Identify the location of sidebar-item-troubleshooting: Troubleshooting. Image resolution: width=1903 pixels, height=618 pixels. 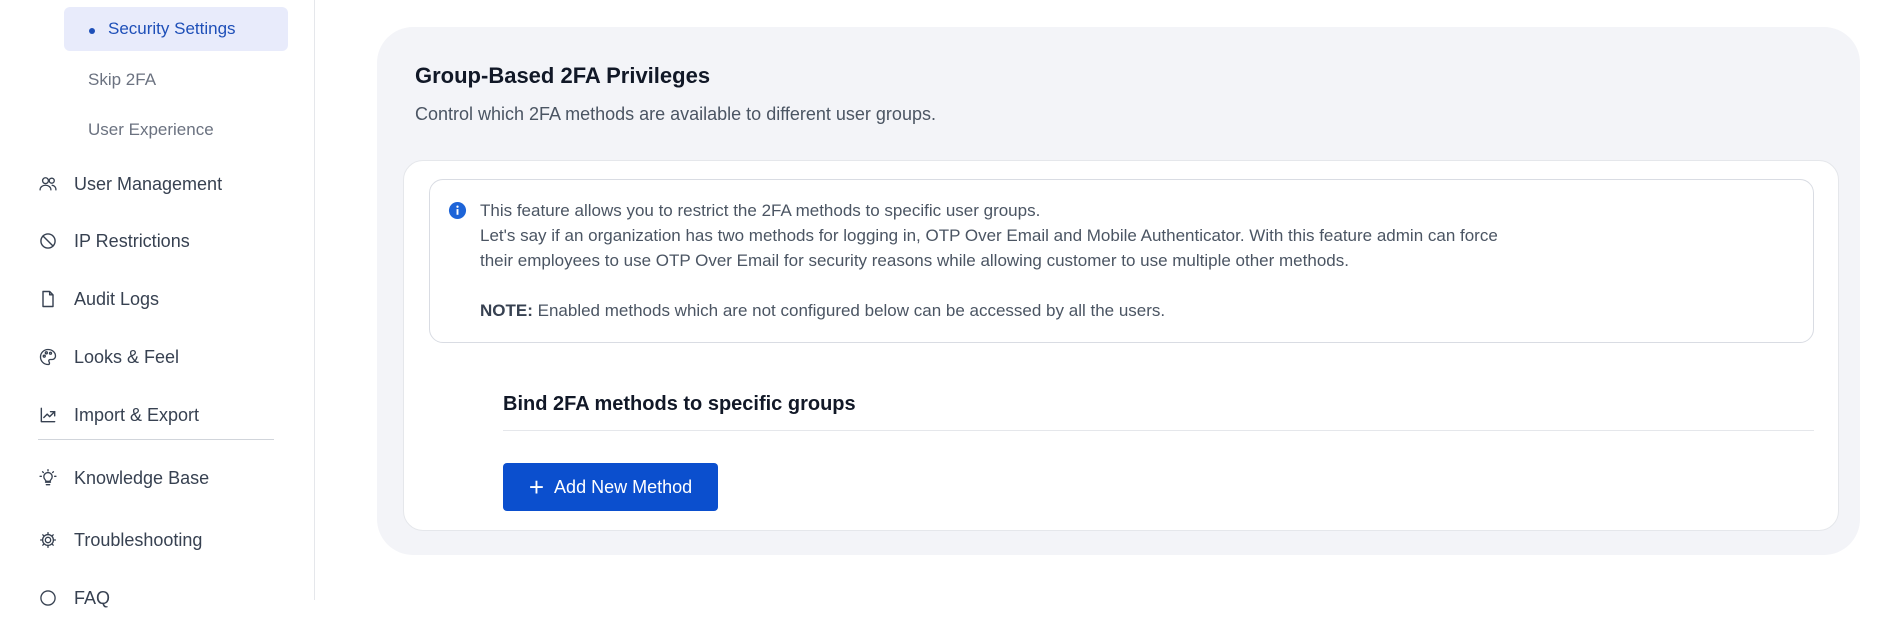
(168, 540).